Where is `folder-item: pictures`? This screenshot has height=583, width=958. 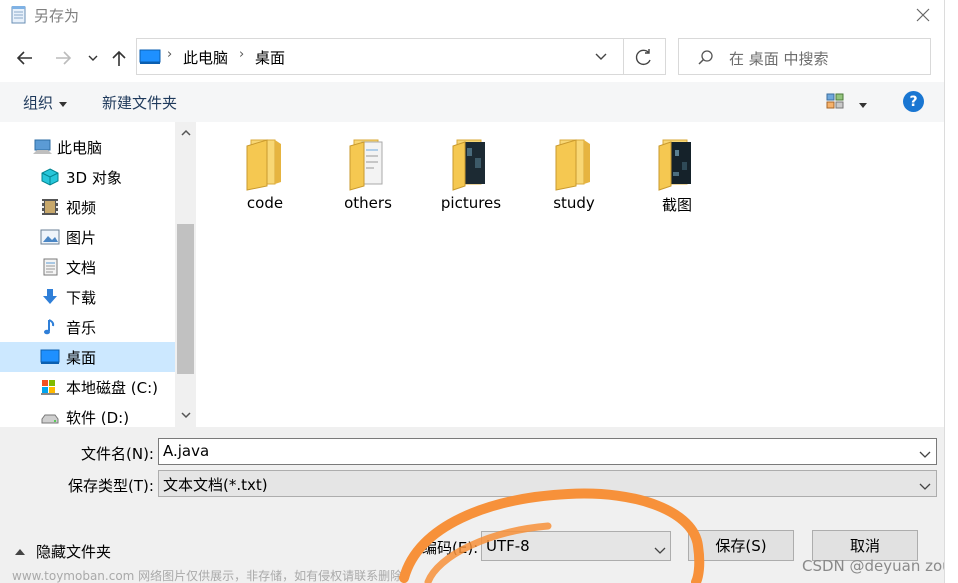 folder-item: pictures is located at coordinates (471, 178).